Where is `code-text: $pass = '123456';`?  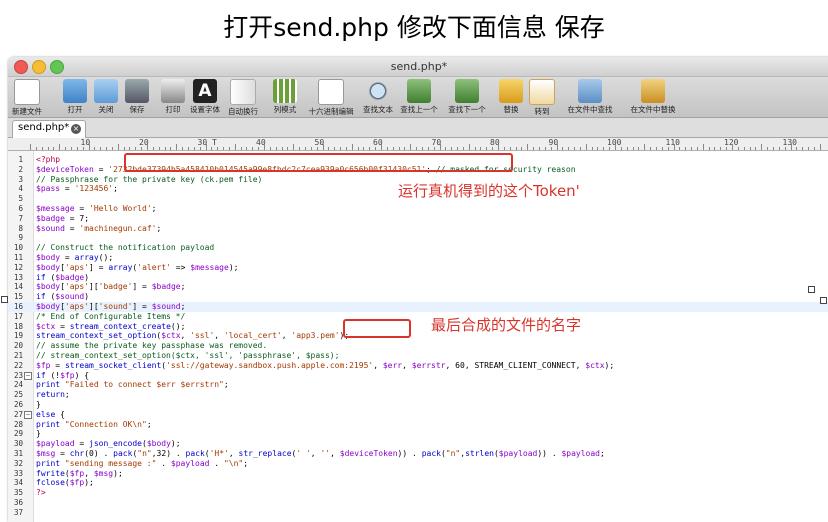
code-text: $pass = '123456'; is located at coordinates (77, 189).